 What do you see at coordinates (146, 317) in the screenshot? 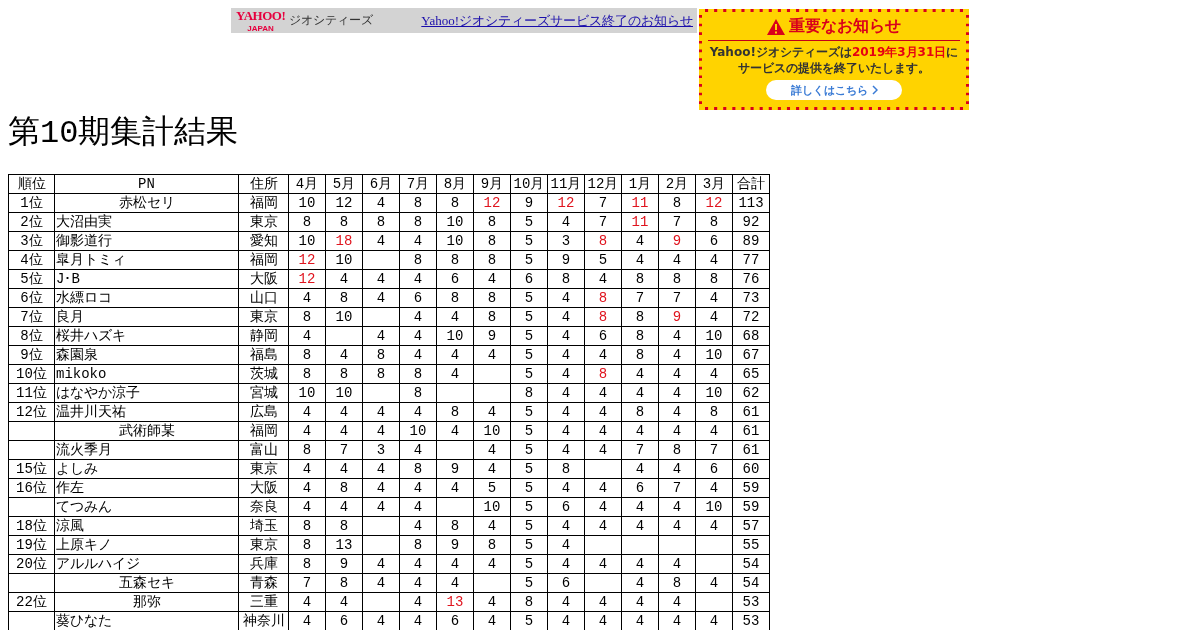
I see `name-cell: 良月` at bounding box center [146, 317].